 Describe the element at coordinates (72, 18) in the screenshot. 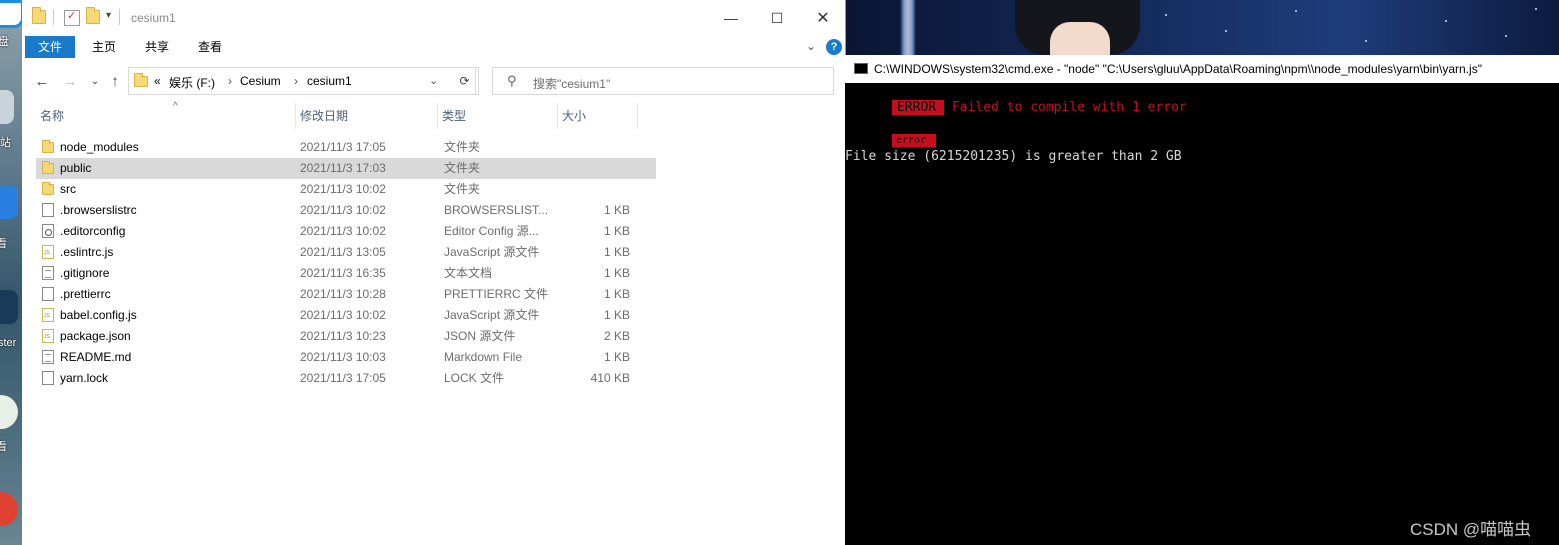

I see `properties-icon: ✓` at that location.